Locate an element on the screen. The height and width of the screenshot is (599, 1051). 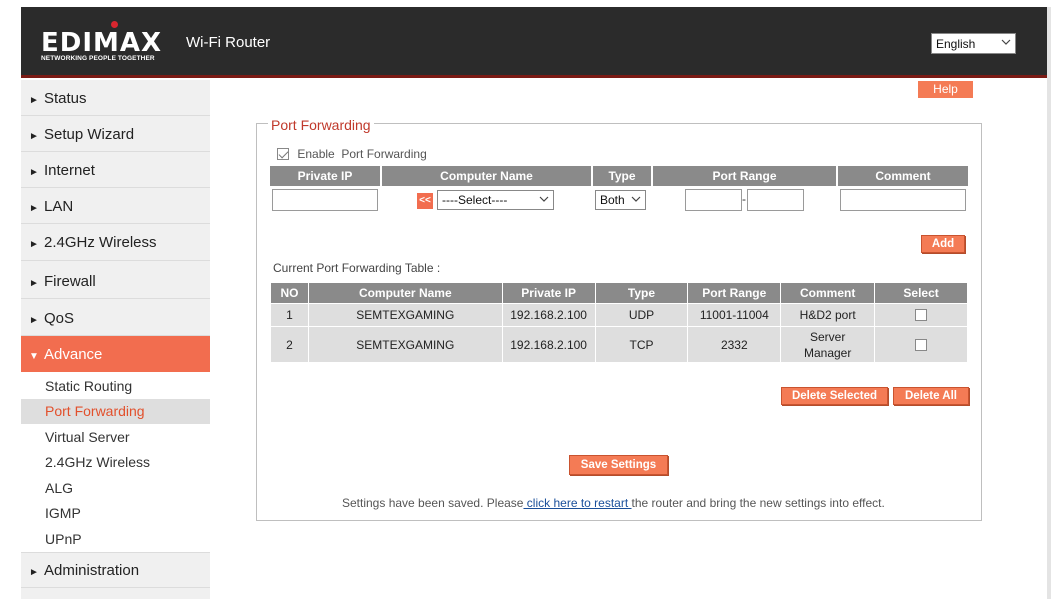
sidebar-item-label: Firewall is located at coordinates (70, 281).